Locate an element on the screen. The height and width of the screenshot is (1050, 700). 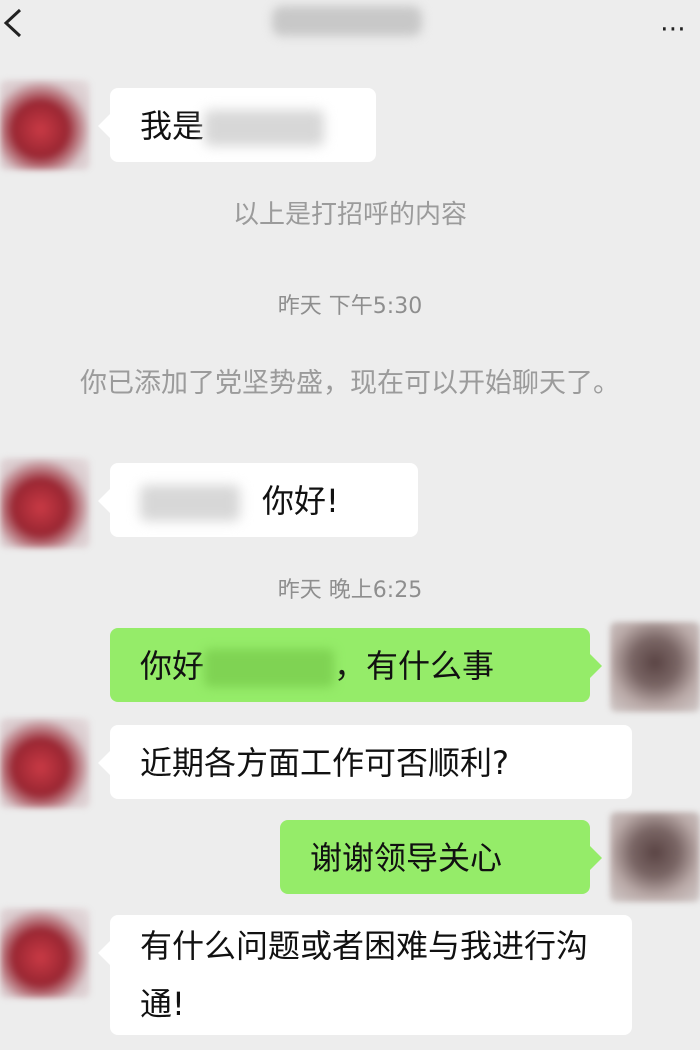
incoming-message: 你好! is located at coordinates (258, 500).